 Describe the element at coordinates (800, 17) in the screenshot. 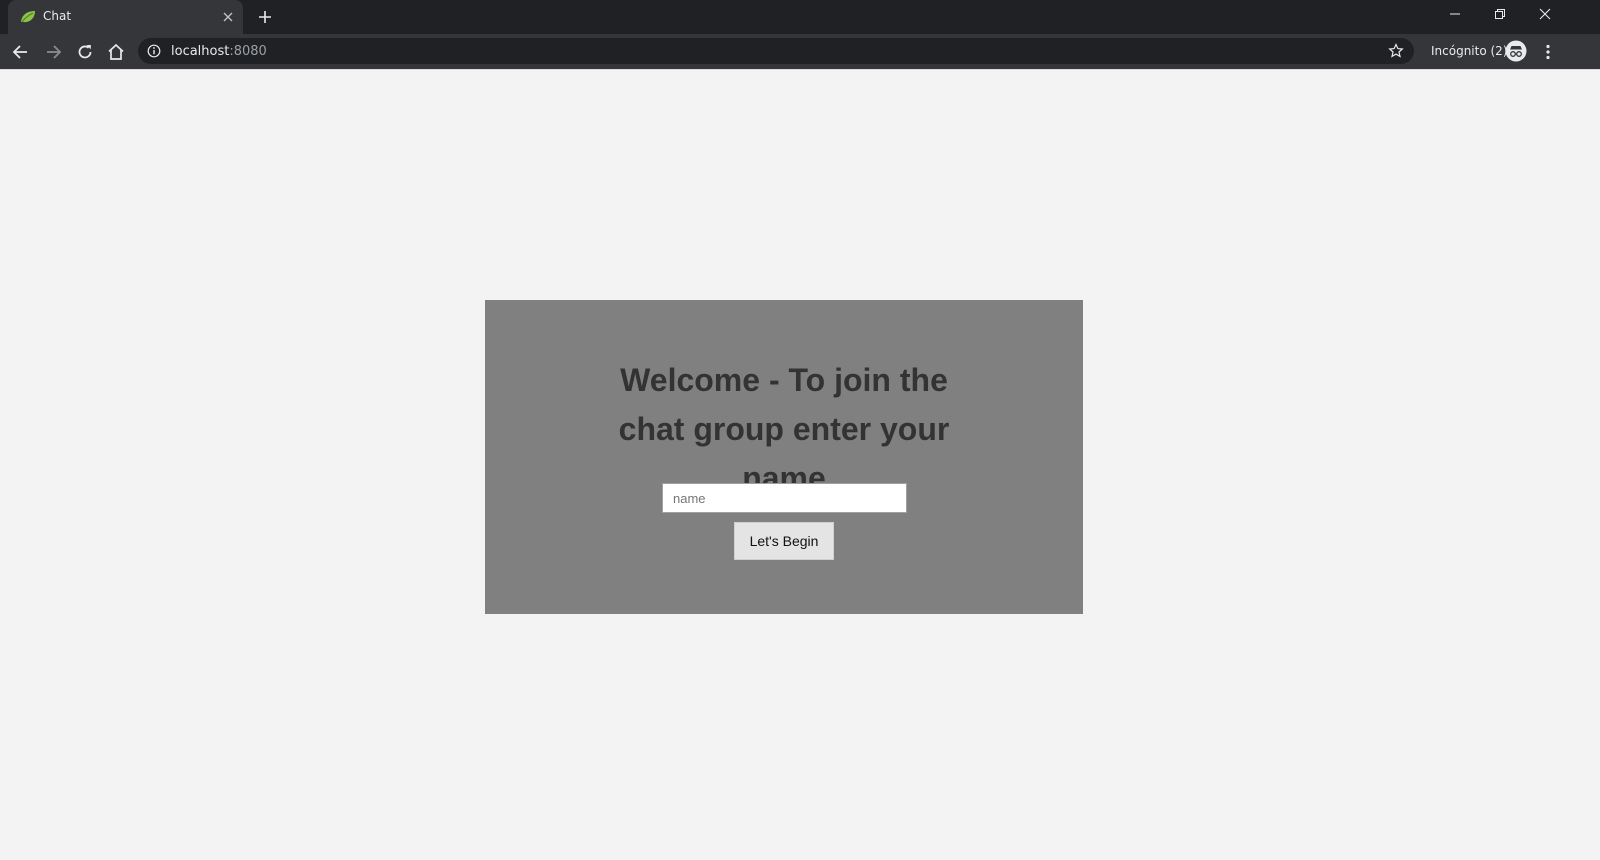

I see `browser-titlebar: Chat` at that location.